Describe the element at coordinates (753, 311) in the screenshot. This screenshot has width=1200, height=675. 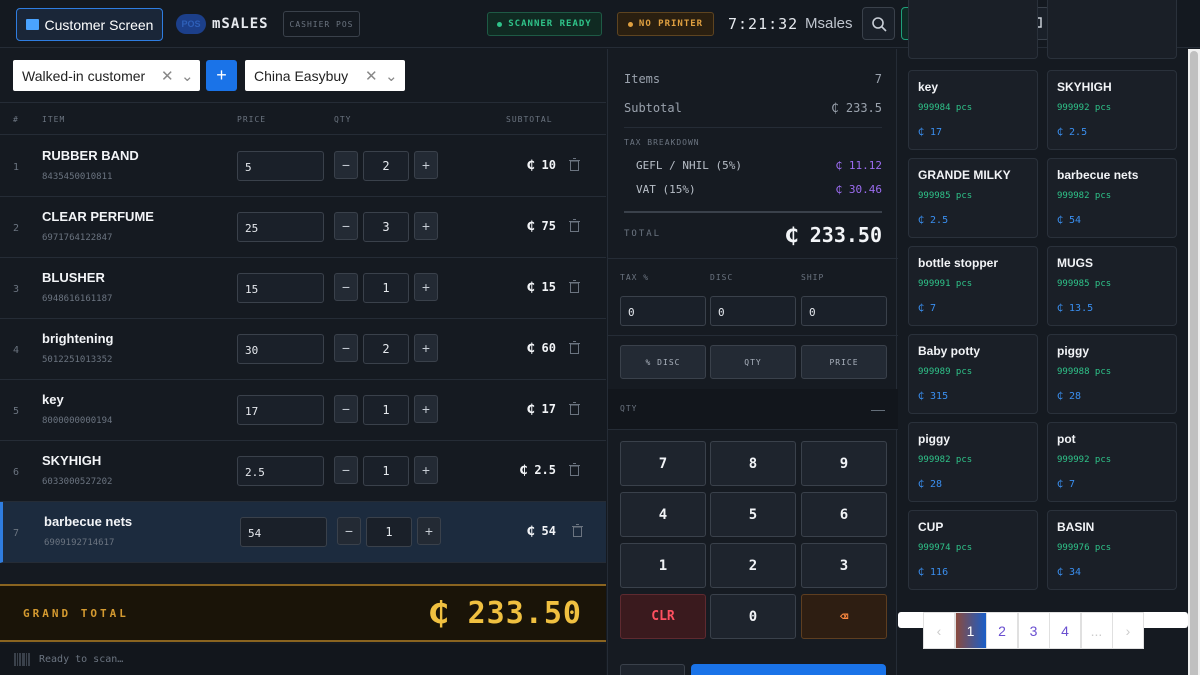
I see `discount-input: 0` at that location.